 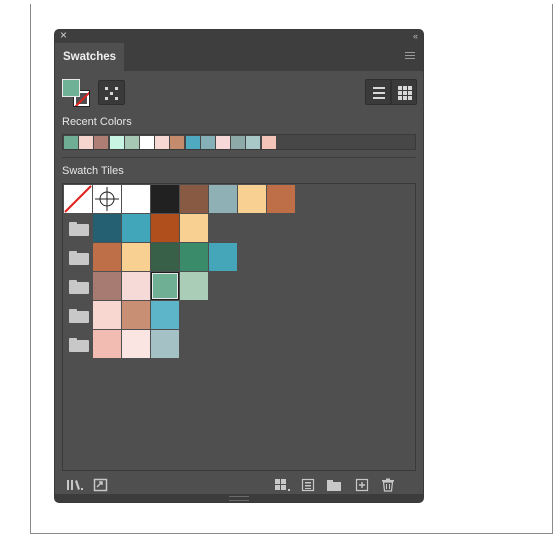 What do you see at coordinates (71, 88) in the screenshot?
I see `fill-swatch` at bounding box center [71, 88].